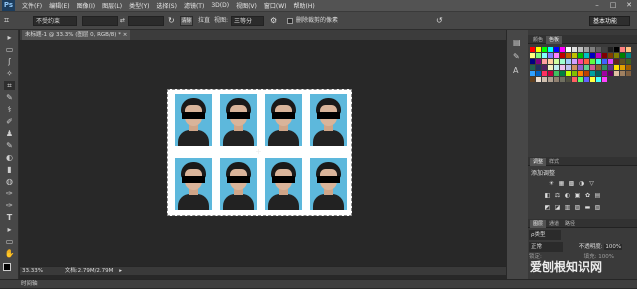 This screenshot has height=289, width=637. What do you see at coordinates (591, 184) in the screenshot?
I see `vibrance-icon: ▽` at bounding box center [591, 184].